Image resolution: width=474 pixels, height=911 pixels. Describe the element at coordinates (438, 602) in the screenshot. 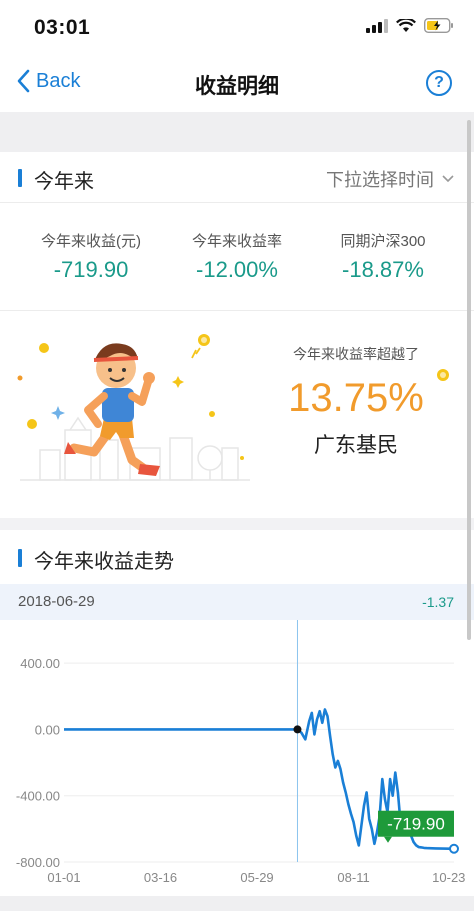

I see `selected-value: -1.37` at that location.